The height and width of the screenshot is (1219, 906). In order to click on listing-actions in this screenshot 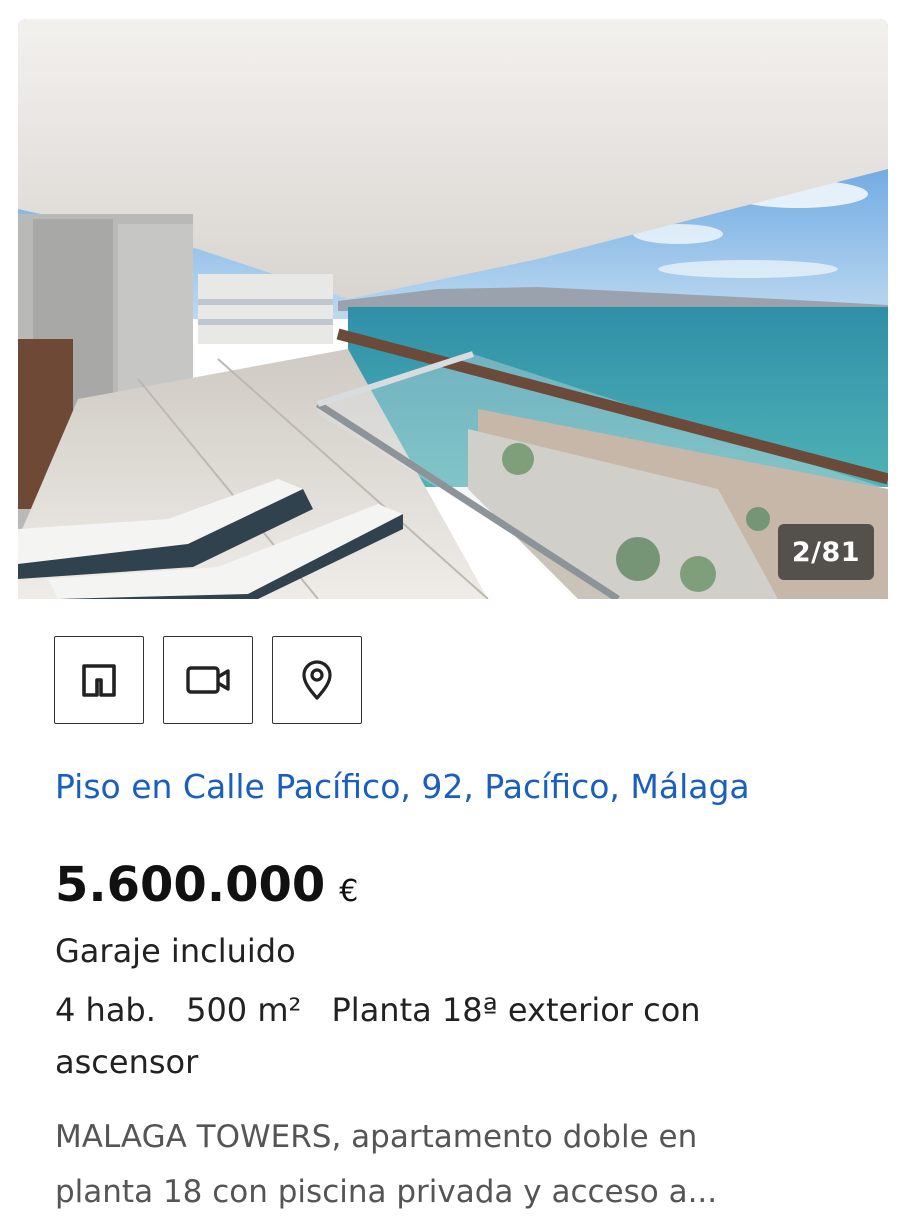, I will do `click(208, 680)`.